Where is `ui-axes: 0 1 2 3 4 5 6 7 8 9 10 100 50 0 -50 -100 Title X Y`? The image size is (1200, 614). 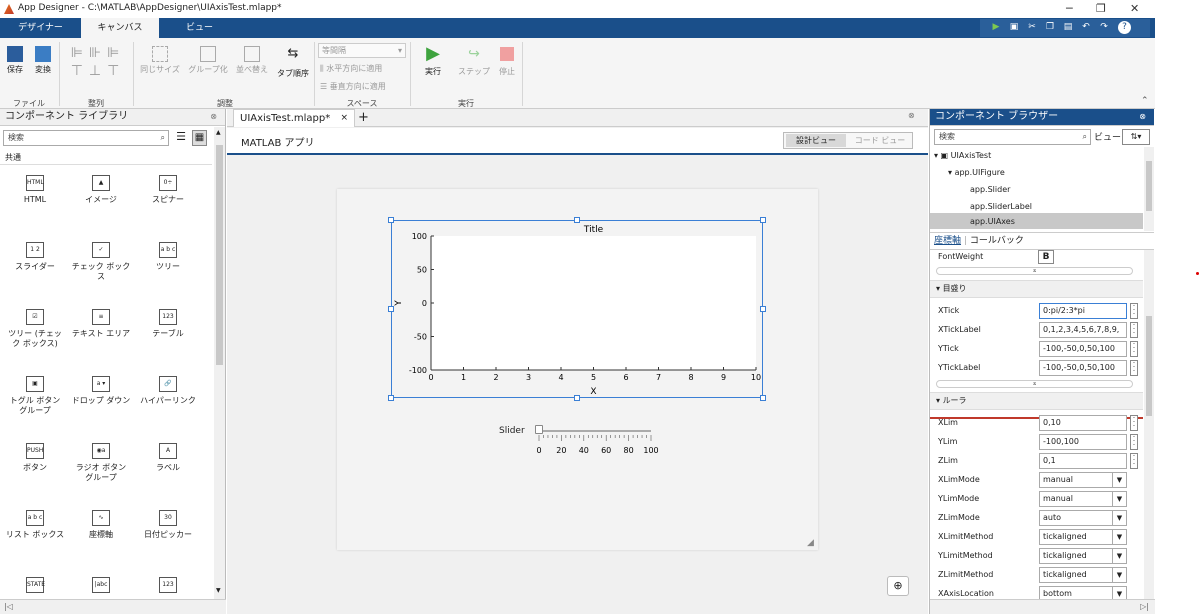 ui-axes: 0 1 2 3 4 5 6 7 8 9 10 100 50 0 -50 -100 Title X Y is located at coordinates (577, 309).